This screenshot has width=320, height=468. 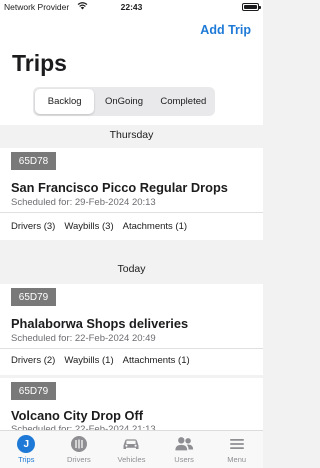 I want to click on section-header-thursday: Thursday, so click(x=131, y=135).